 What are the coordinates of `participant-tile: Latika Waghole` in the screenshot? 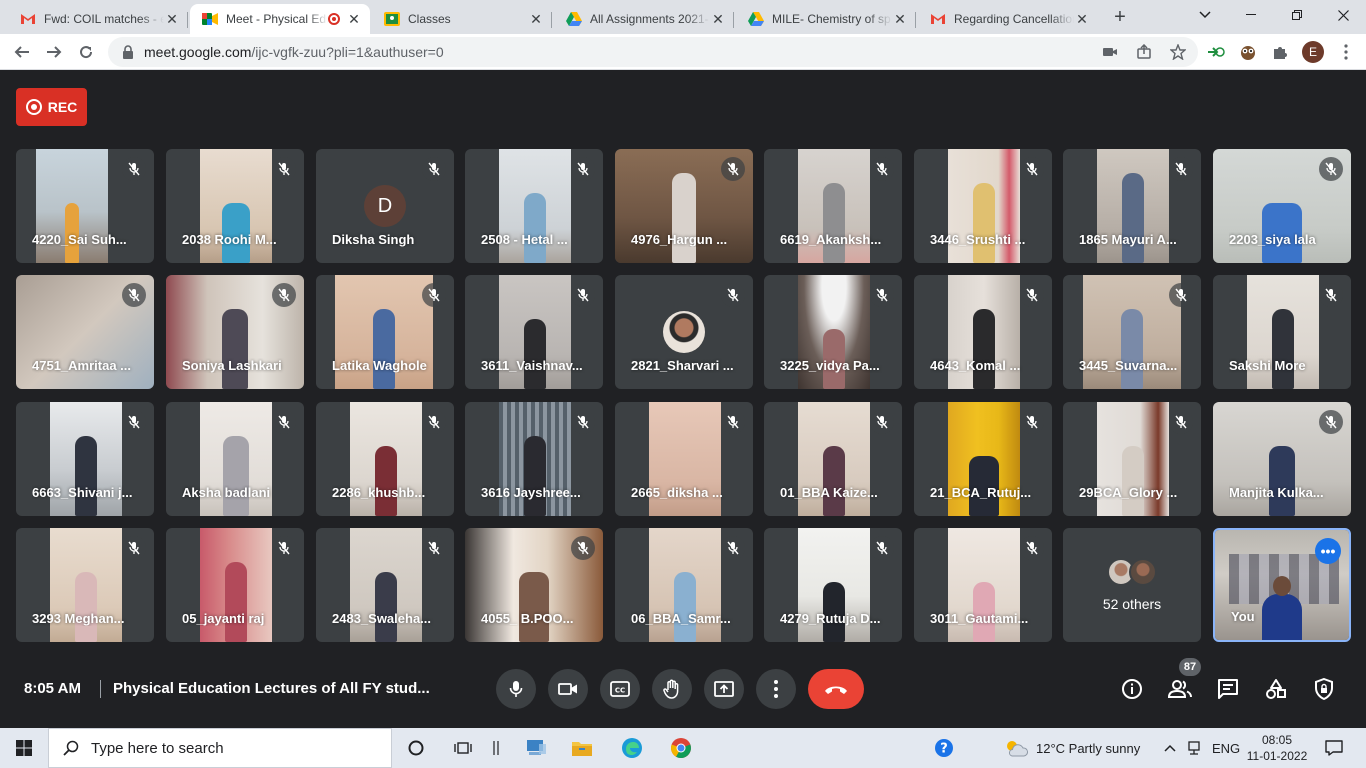 It's located at (385, 332).